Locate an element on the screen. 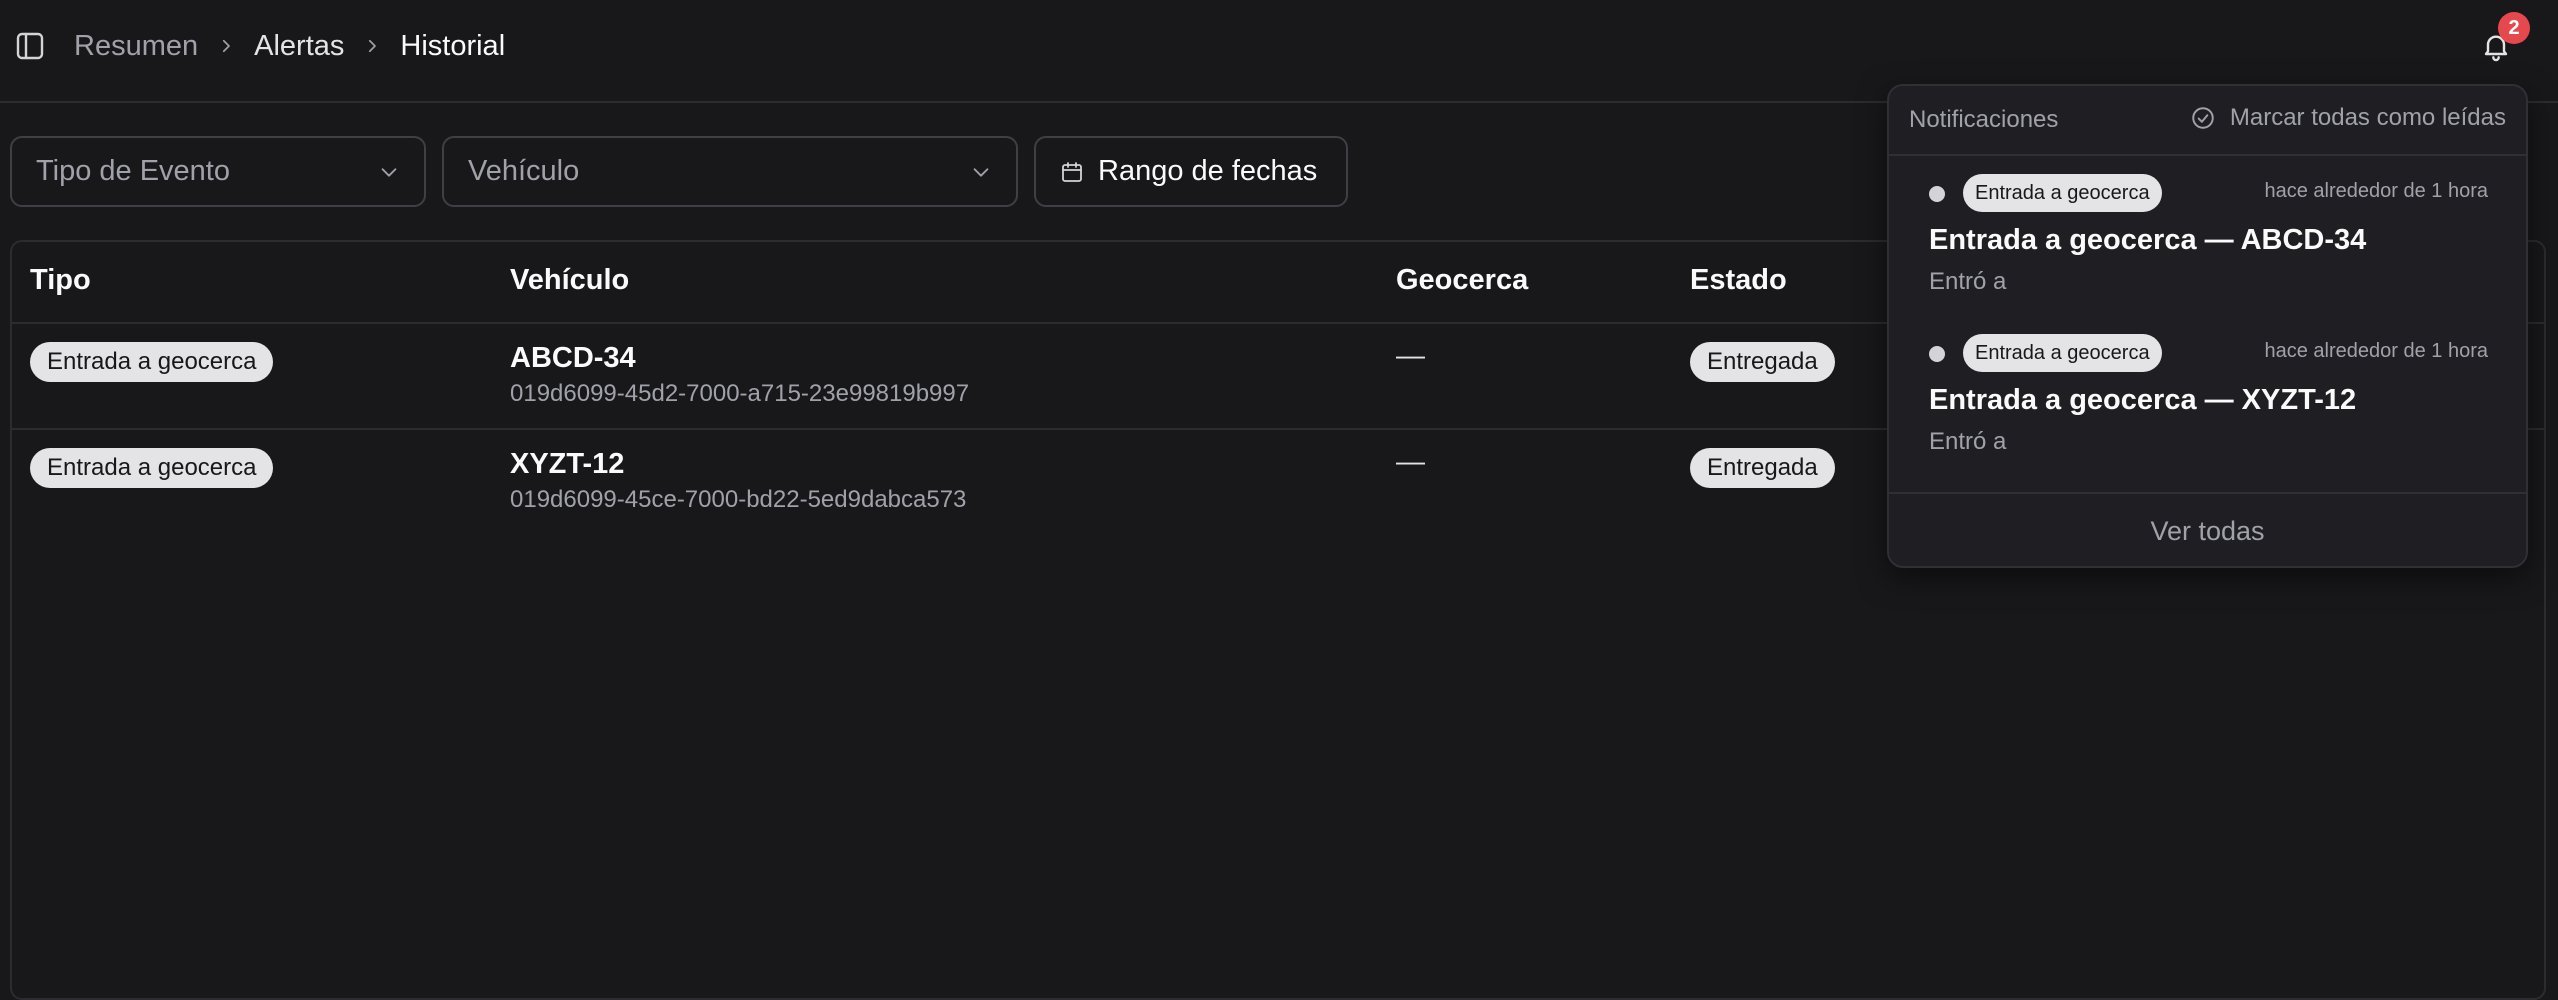 The image size is (2558, 1000). event-type-select: Tipo de Evento is located at coordinates (218, 171).